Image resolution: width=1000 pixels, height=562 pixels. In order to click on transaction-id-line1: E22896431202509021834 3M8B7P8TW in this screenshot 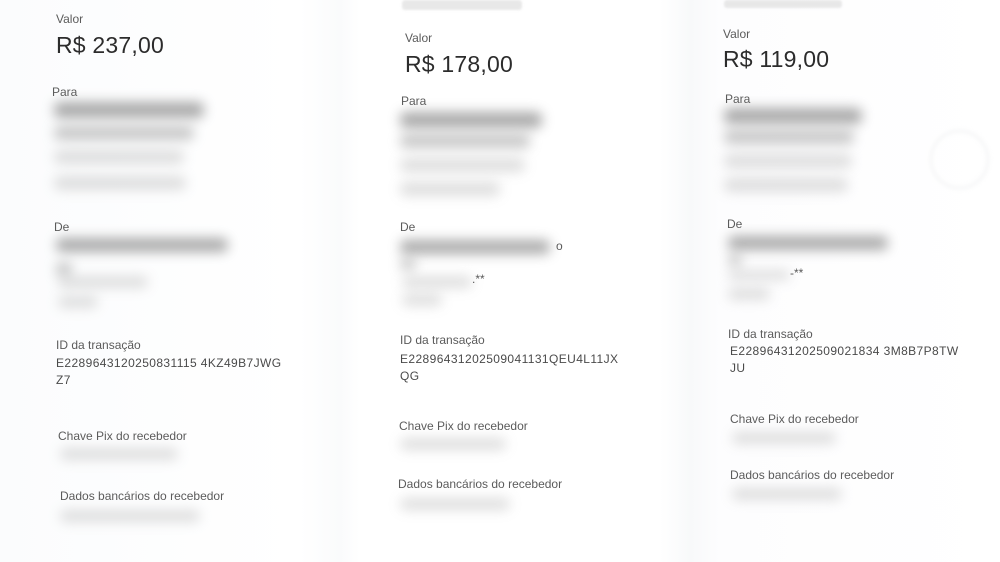, I will do `click(844, 351)`.